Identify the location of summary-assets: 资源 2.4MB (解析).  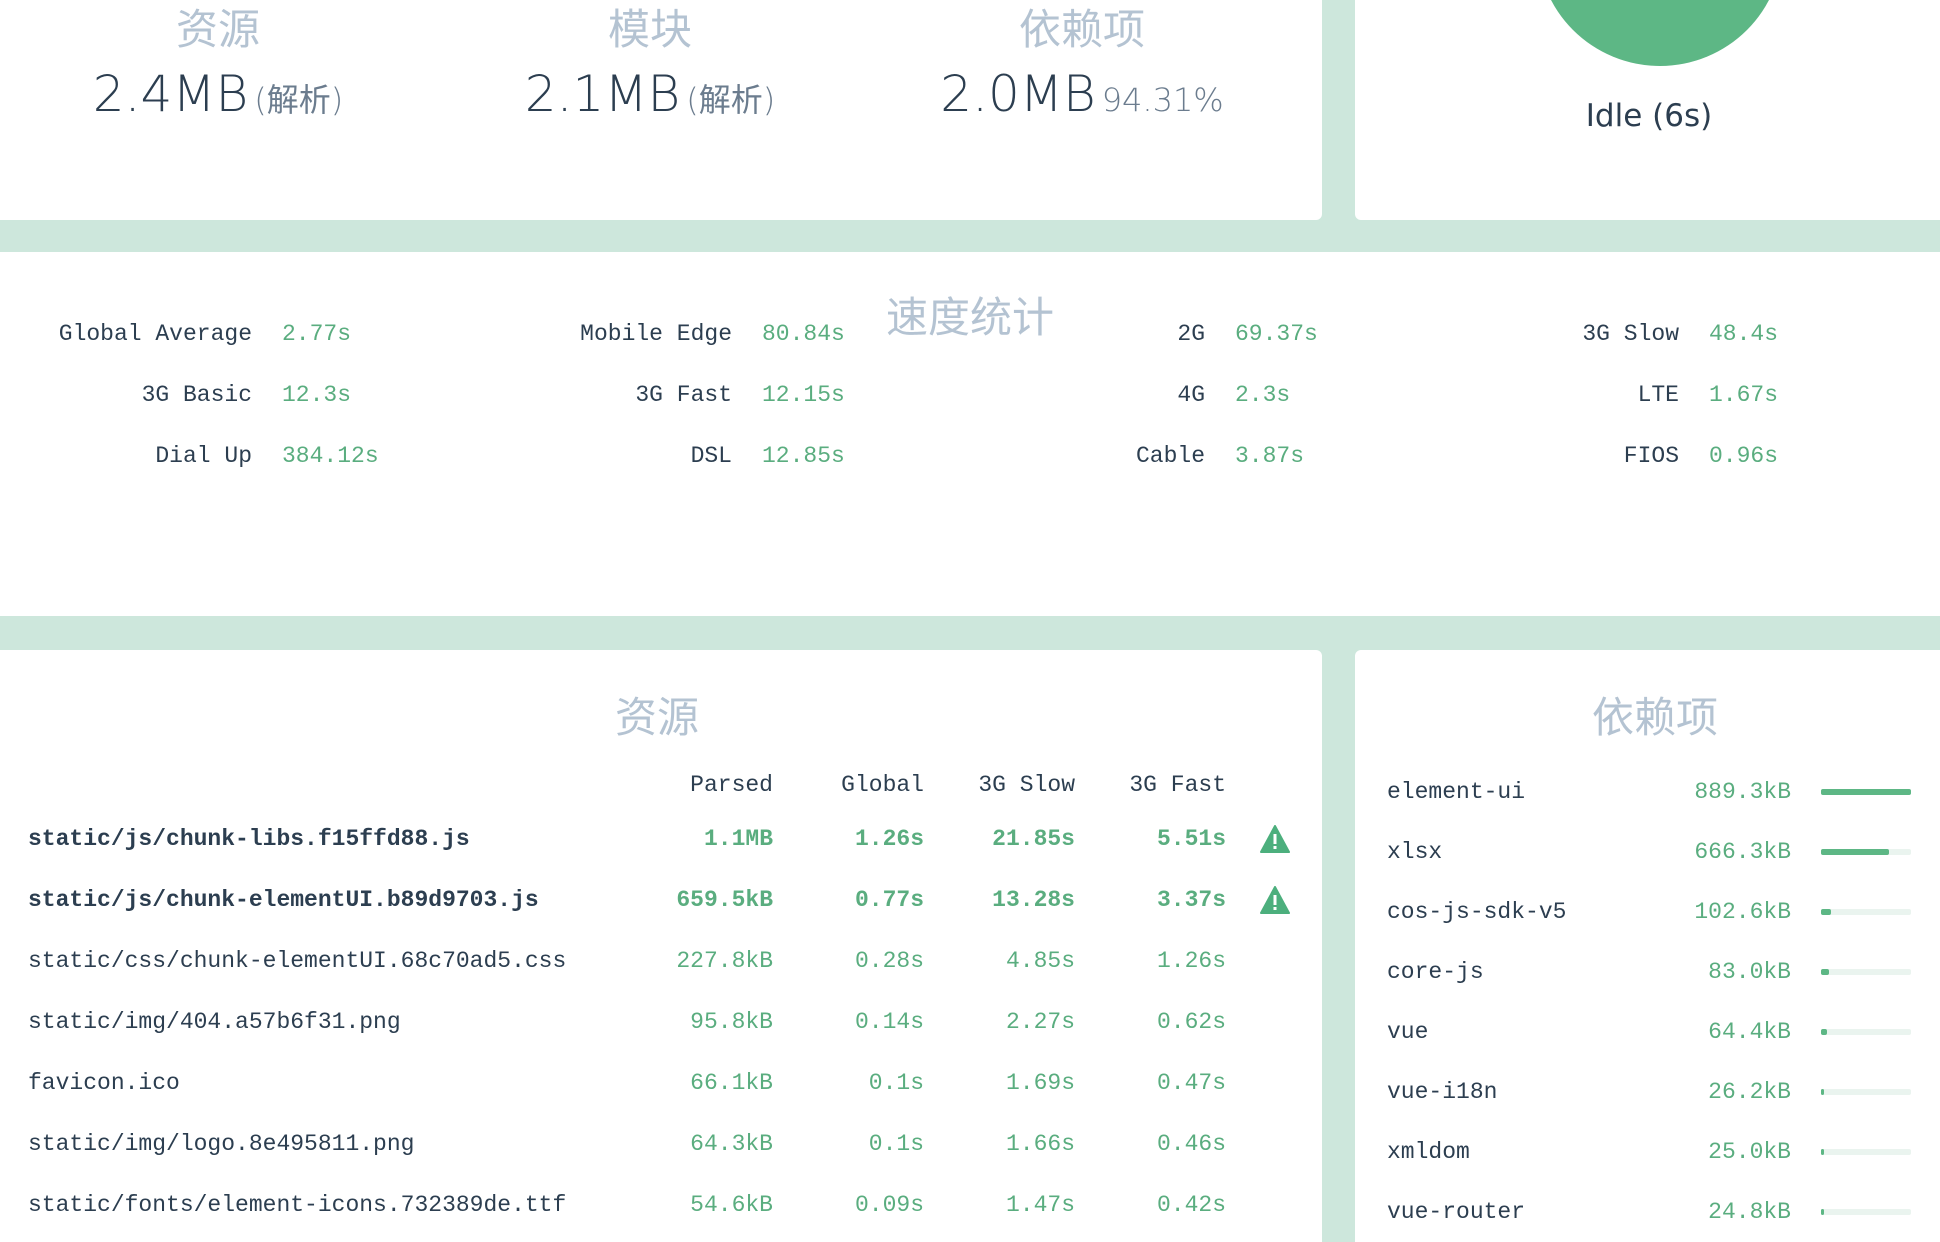
(218, 67).